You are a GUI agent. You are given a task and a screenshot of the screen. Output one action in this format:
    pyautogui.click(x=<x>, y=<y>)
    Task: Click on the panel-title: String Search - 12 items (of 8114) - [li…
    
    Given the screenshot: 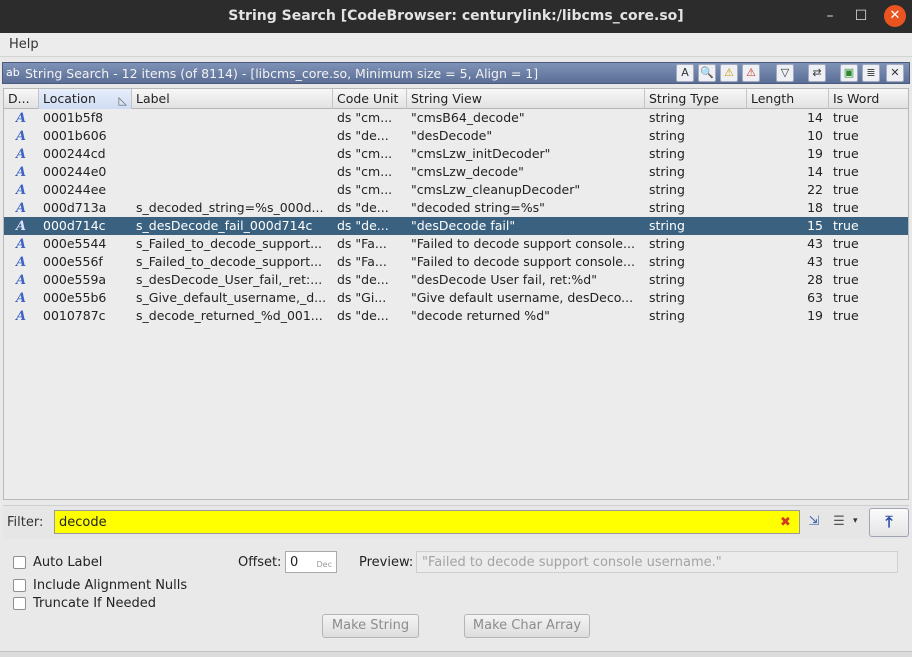 What is the action you would take?
    pyautogui.click(x=282, y=73)
    